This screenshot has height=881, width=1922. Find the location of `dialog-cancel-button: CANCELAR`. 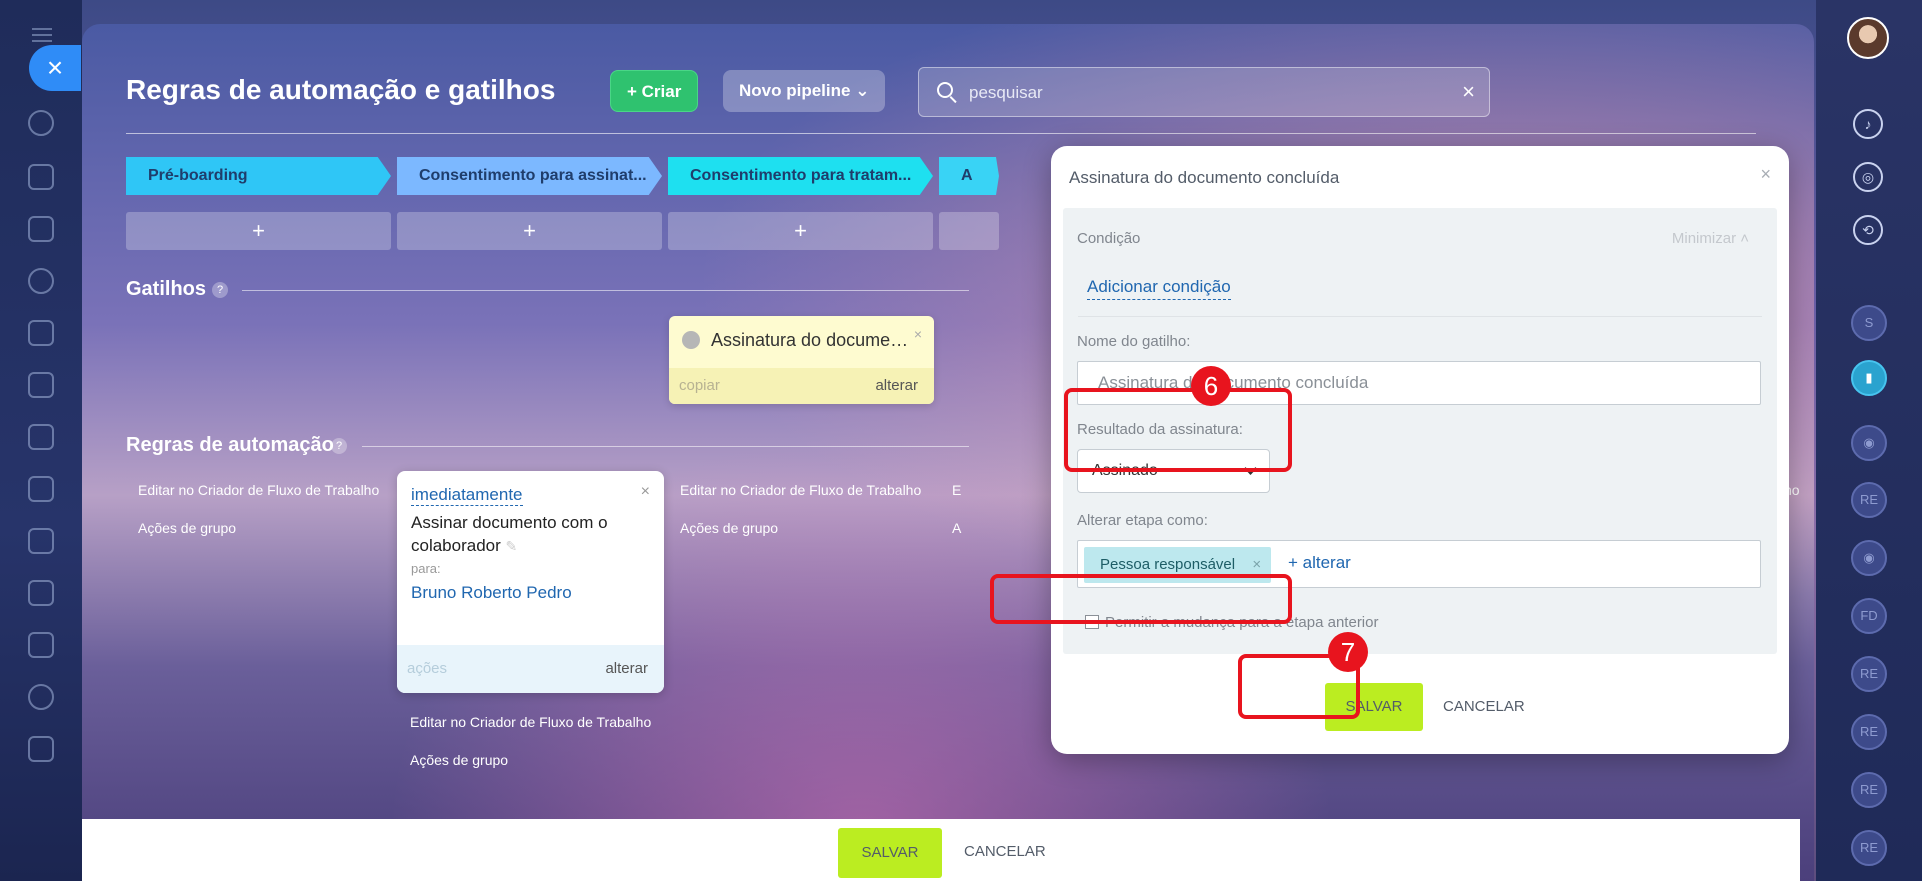

dialog-cancel-button: CANCELAR is located at coordinates (1484, 706).